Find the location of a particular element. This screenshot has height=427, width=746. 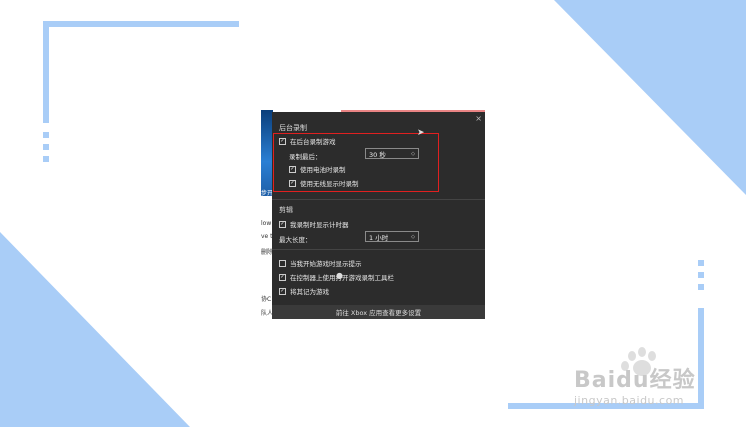

show-tips-checkbox: 当我开始游戏时显示提示 is located at coordinates (320, 263).